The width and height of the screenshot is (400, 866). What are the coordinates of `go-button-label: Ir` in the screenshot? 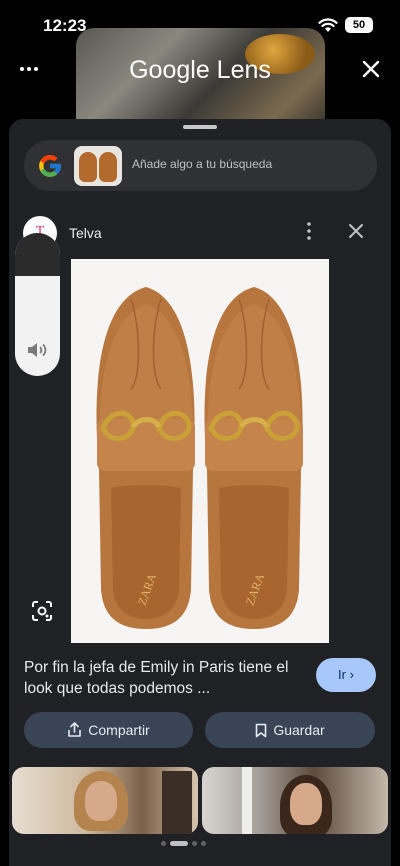 It's located at (342, 674).